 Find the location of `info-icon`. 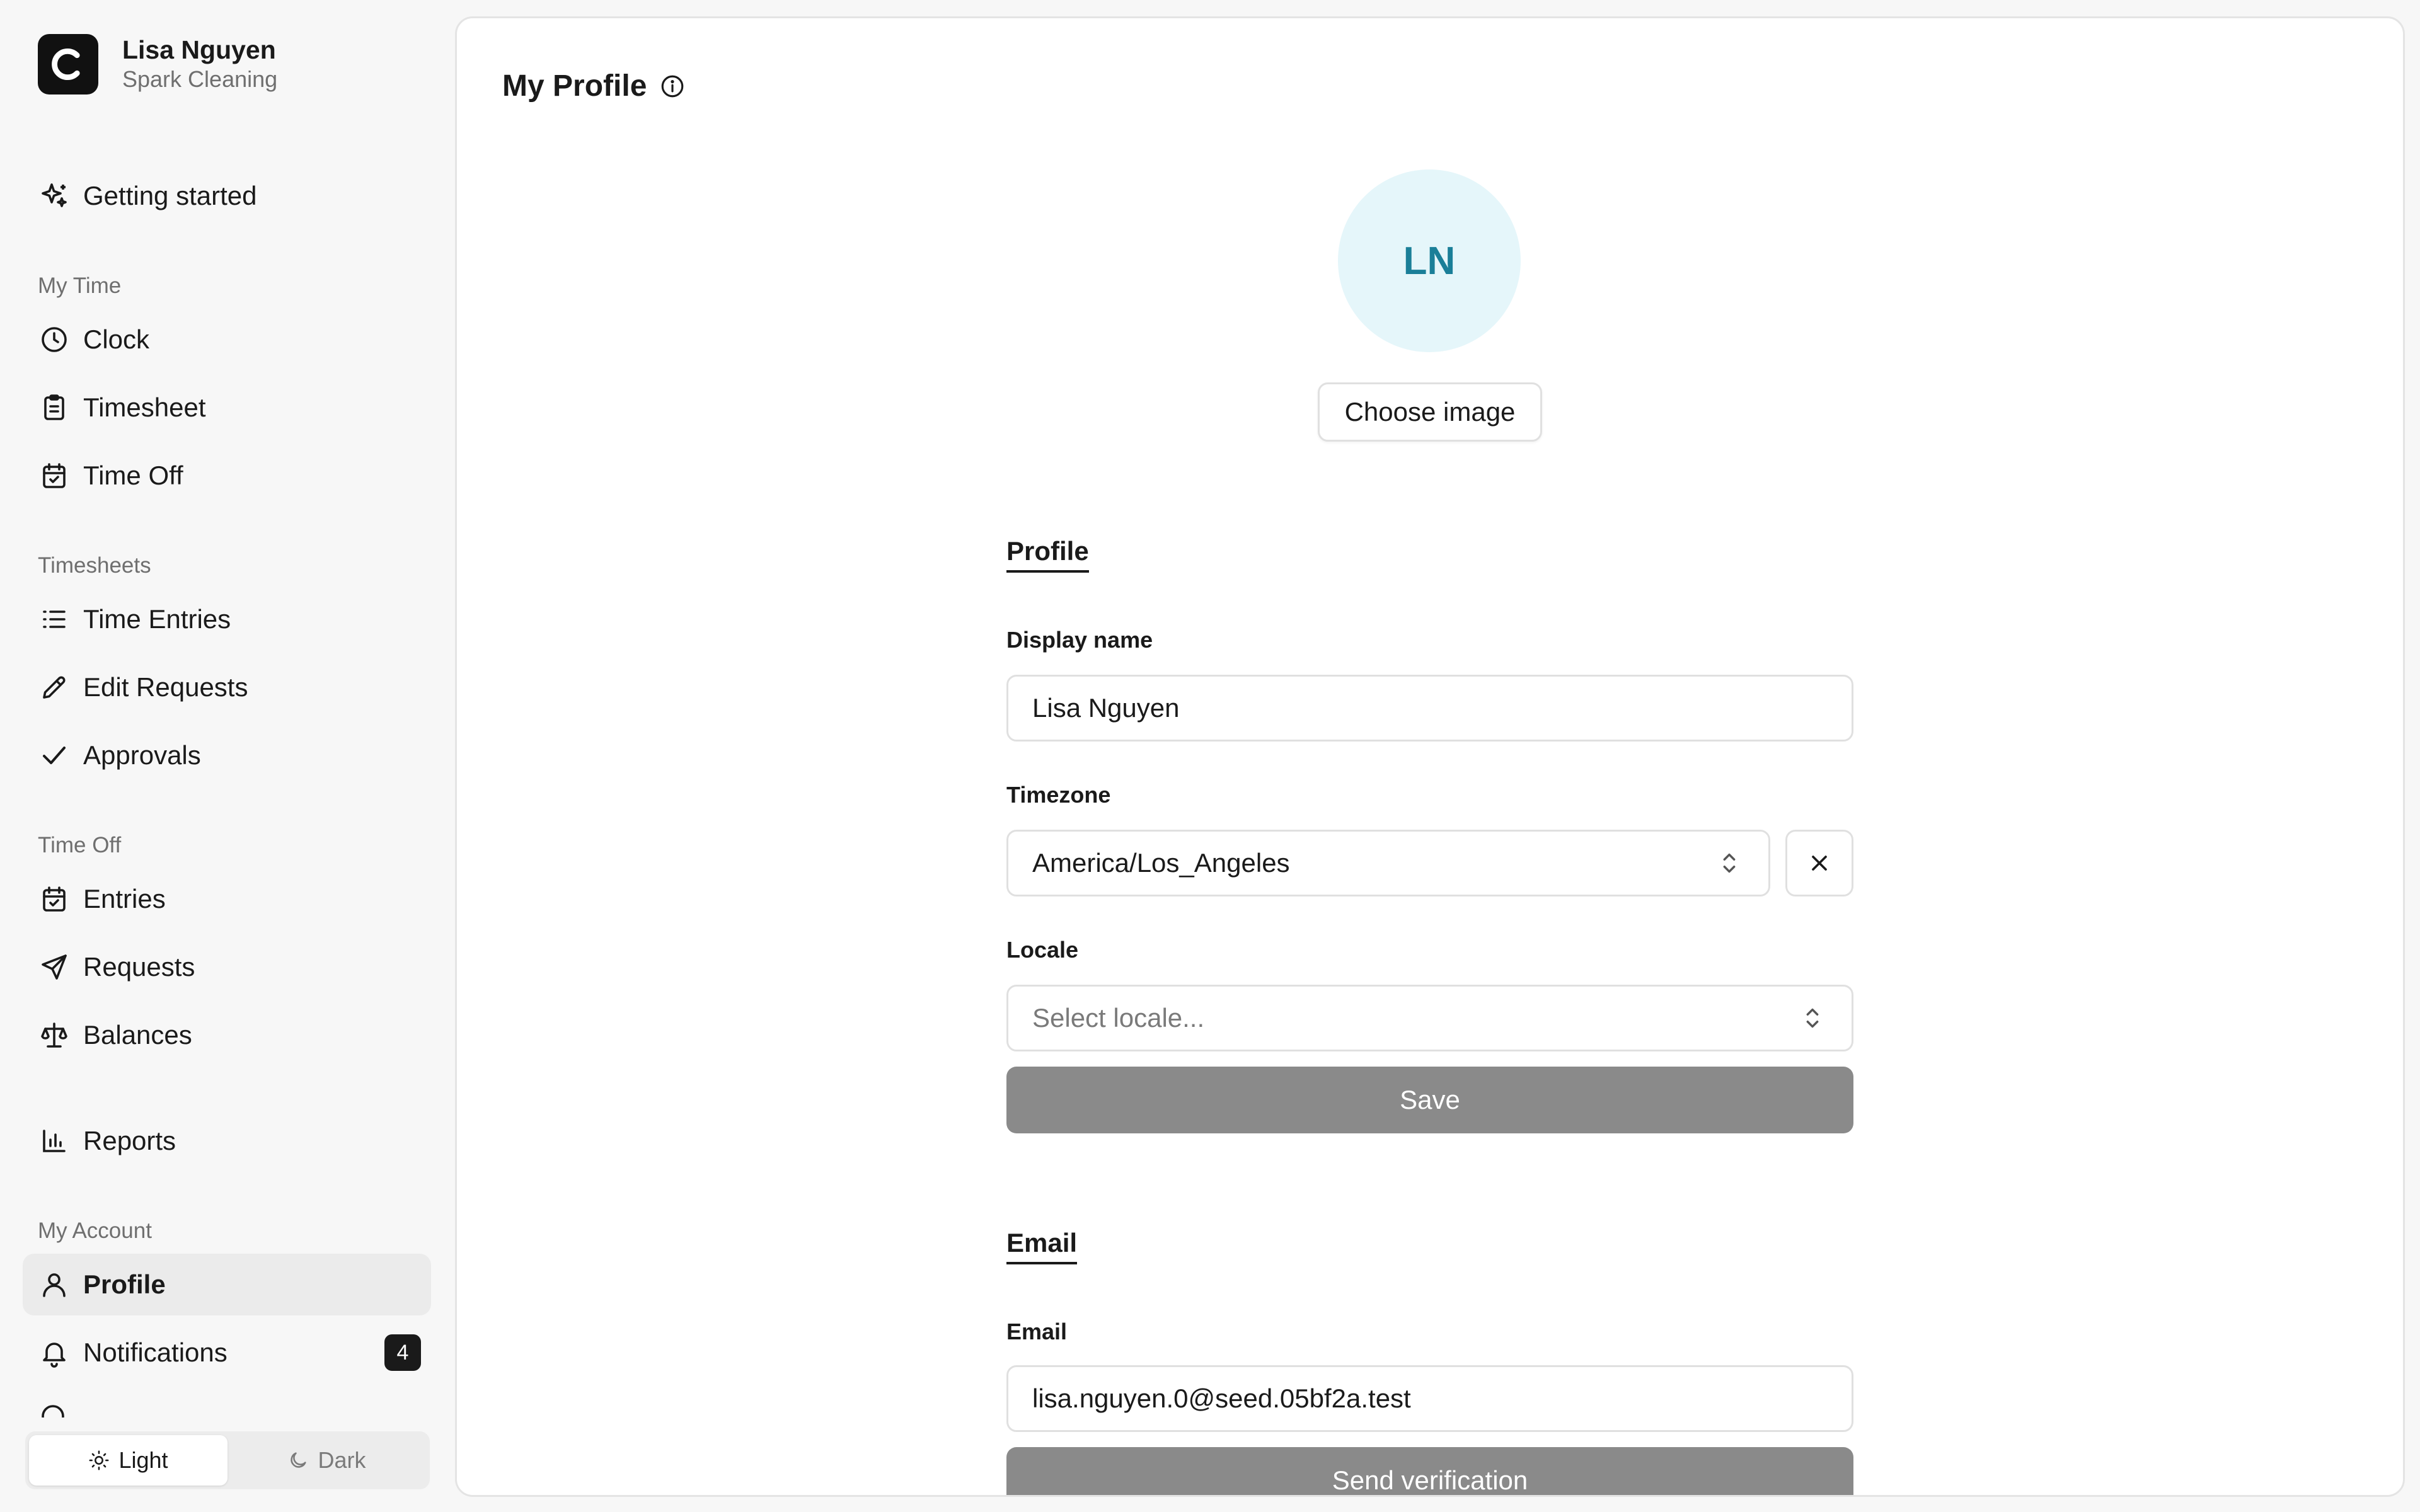

info-icon is located at coordinates (672, 86).